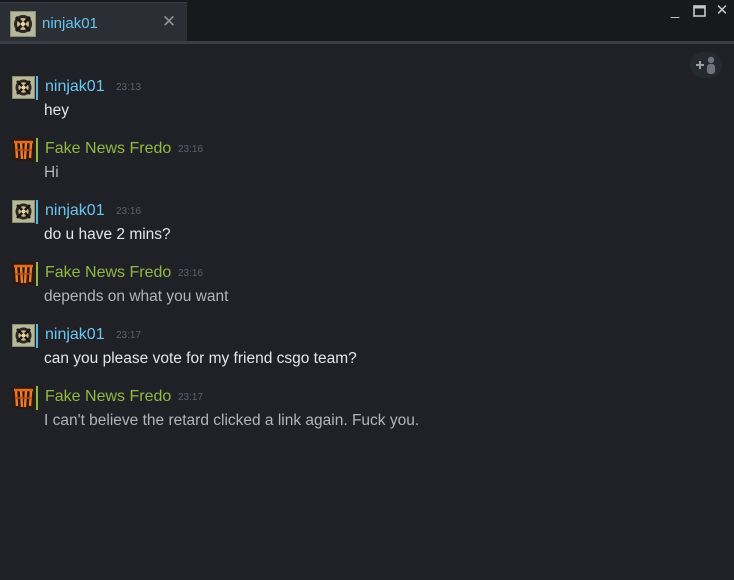 The height and width of the screenshot is (580, 734). I want to click on message-text: Hi, so click(51, 172).